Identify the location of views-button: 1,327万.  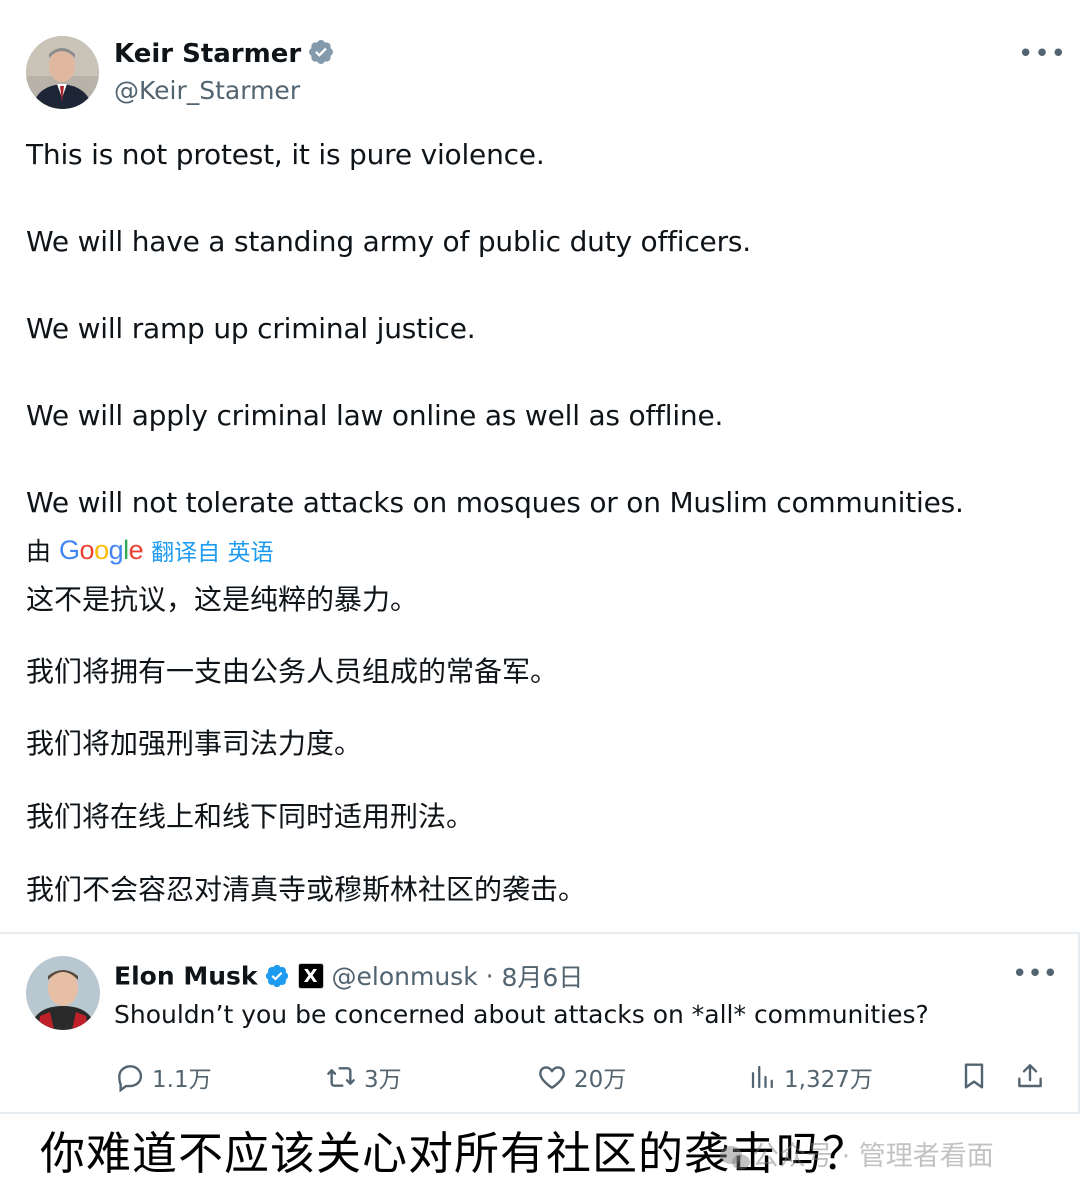
(810, 1077).